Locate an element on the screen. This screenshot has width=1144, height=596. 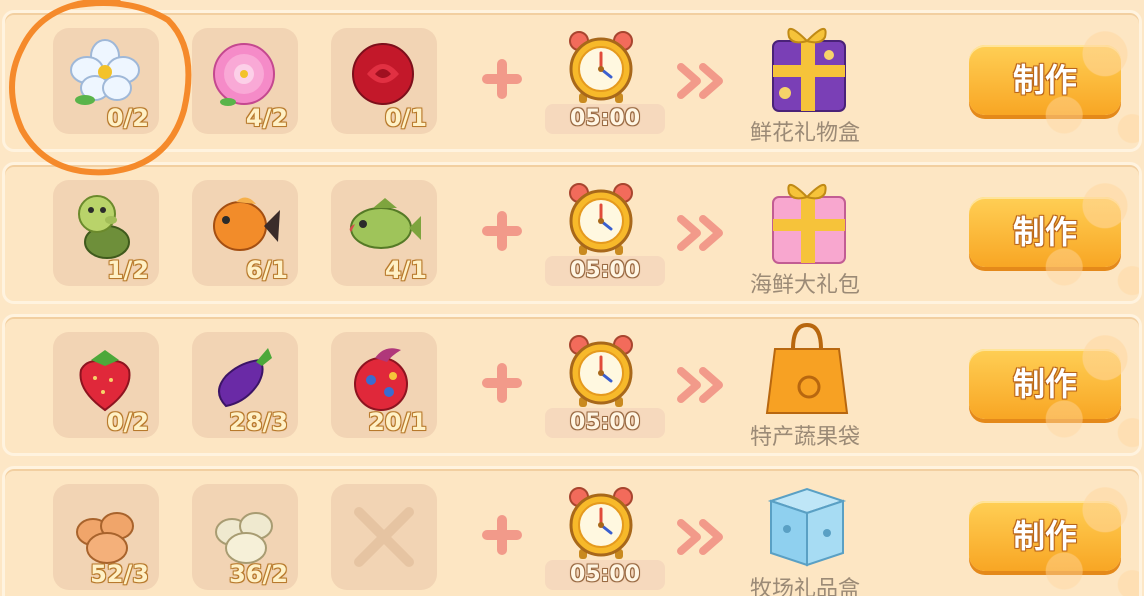
green-turtle-icon is located at coordinates (104, 227).